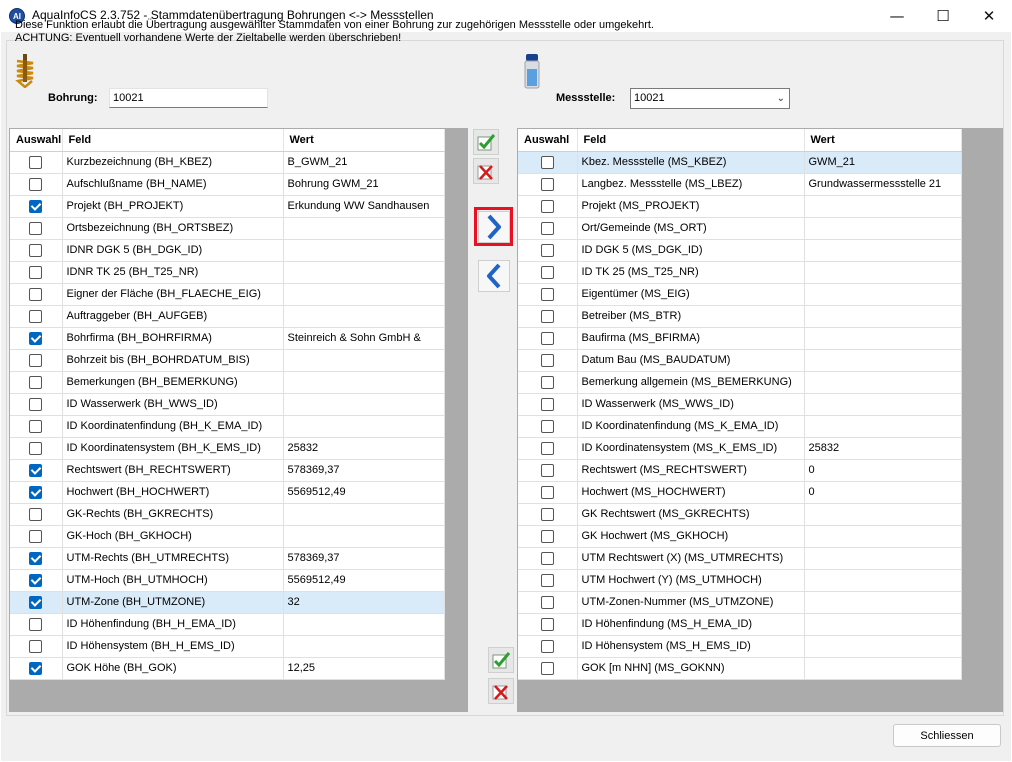 Image resolution: width=1012 pixels, height=762 pixels. What do you see at coordinates (740, 536) in the screenshot?
I see `table-row: GK Hochwert (MS_GKHOCH)` at bounding box center [740, 536].